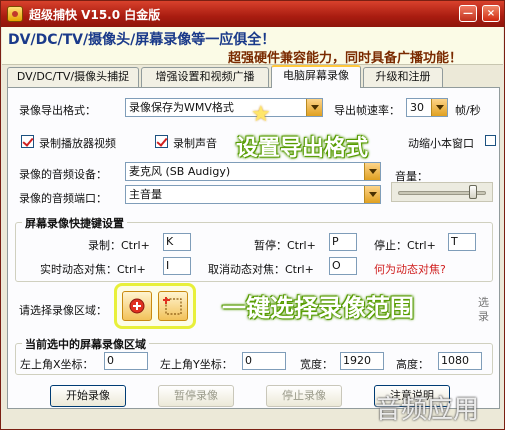  I want to click on fps-unit: 帧/秒, so click(468, 110).